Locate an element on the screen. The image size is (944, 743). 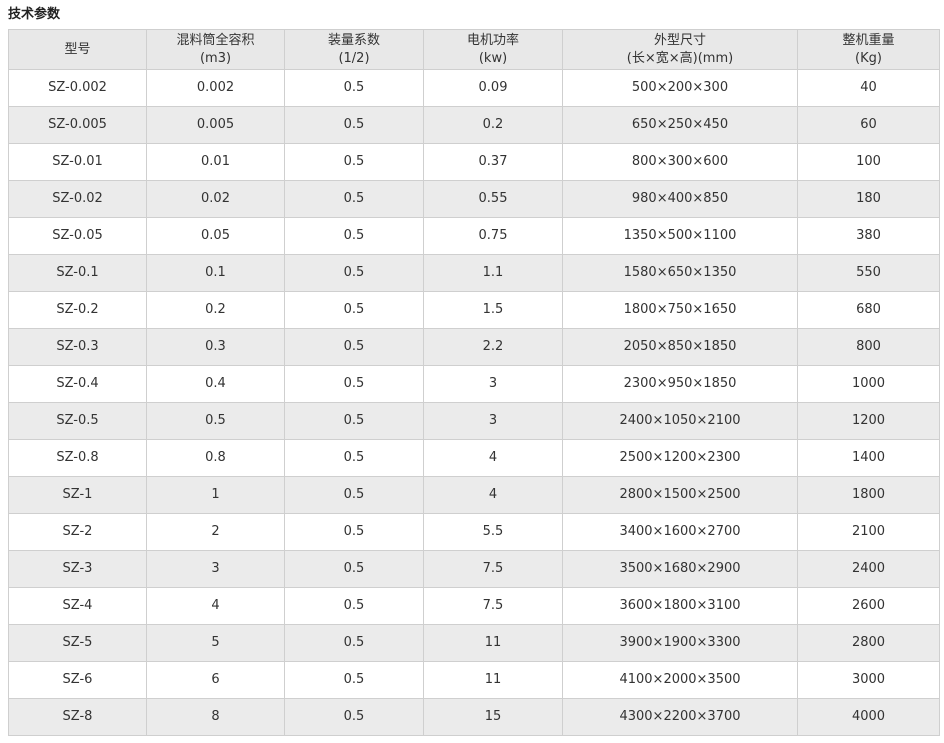
cell-volume: 0.01 is located at coordinates (215, 162).